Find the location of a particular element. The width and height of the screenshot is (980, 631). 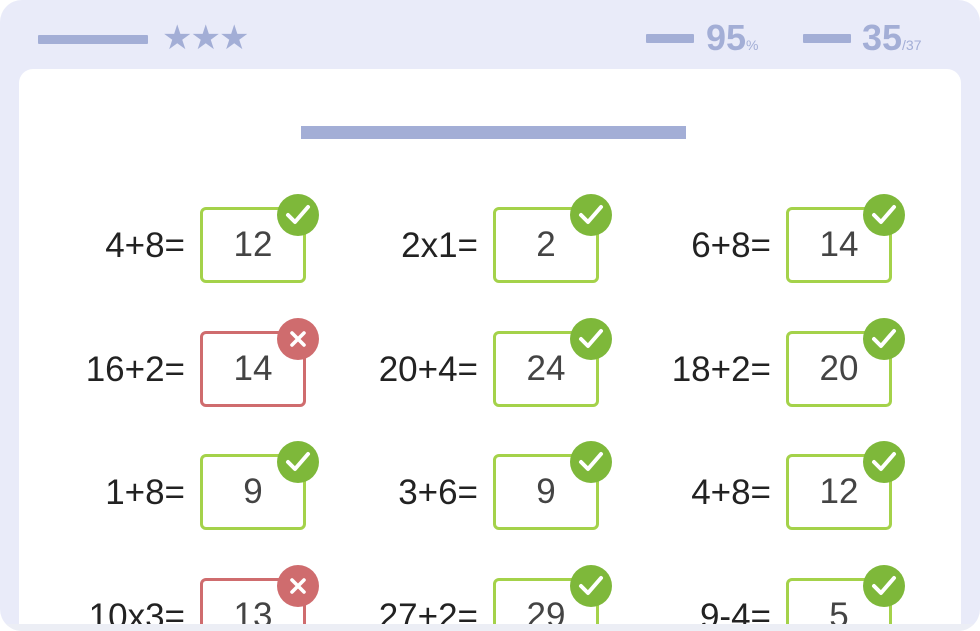

percent-unit: % is located at coordinates (752, 45).